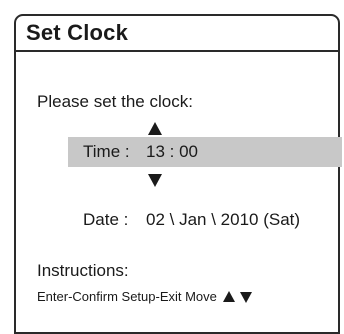  Describe the element at coordinates (106, 151) in the screenshot. I see `time-label: Time :` at that location.